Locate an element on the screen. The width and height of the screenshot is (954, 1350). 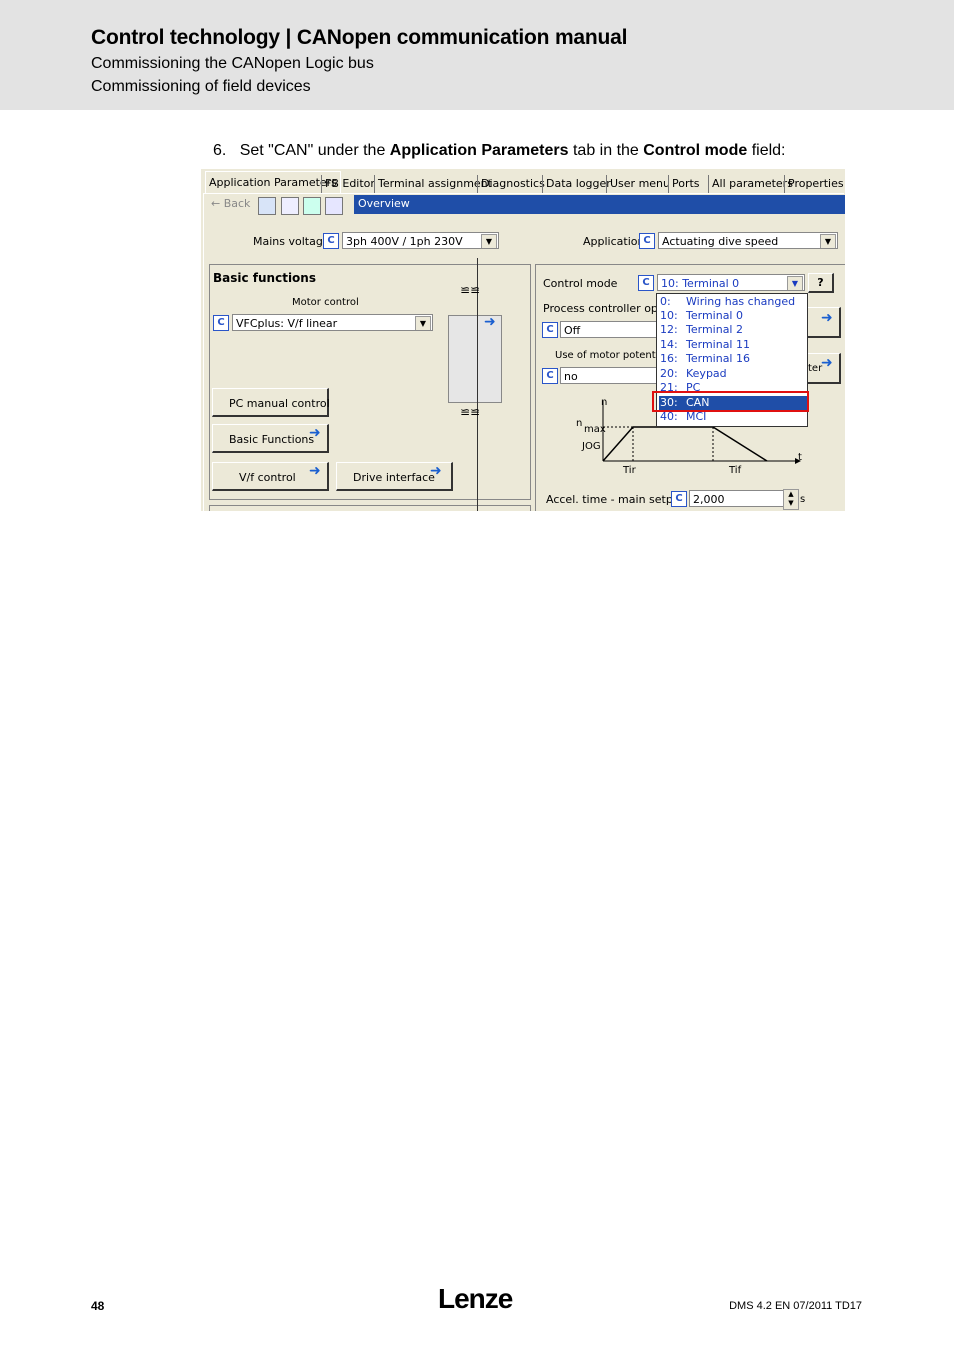
graph-tif-label: Tif is located at coordinates (735, 470).